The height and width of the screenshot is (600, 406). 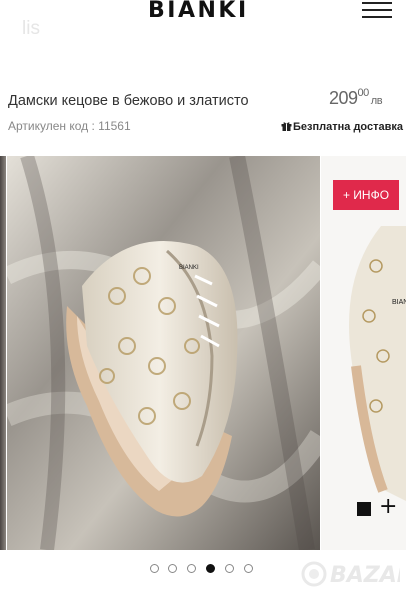 What do you see at coordinates (377, 363) in the screenshot?
I see `next-sneaker-photo: BIANKI` at bounding box center [377, 363].